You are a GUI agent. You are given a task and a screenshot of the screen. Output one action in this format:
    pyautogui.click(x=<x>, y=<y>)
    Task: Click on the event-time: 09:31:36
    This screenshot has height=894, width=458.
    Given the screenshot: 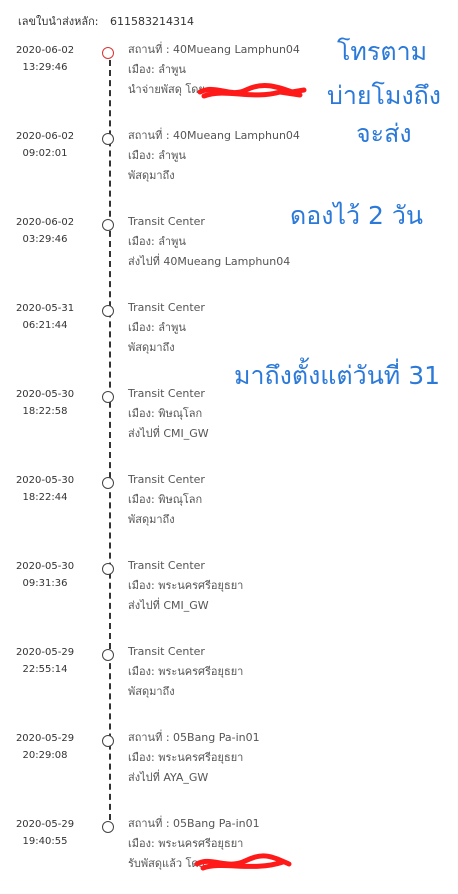 What is the action you would take?
    pyautogui.click(x=45, y=583)
    